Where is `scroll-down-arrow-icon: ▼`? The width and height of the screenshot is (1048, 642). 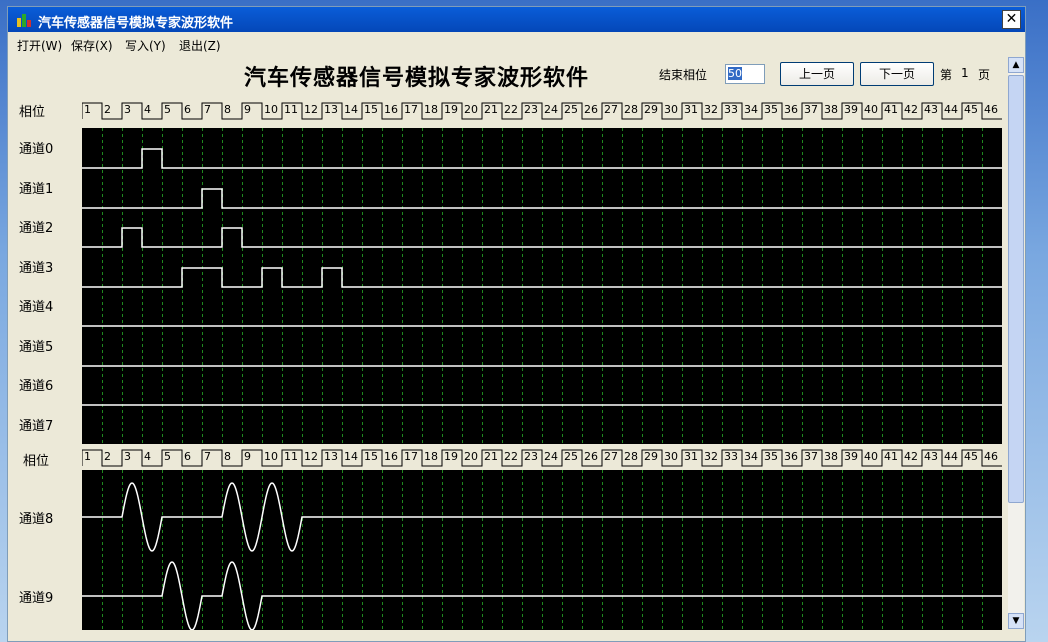 scroll-down-arrow-icon: ▼ is located at coordinates (1016, 621).